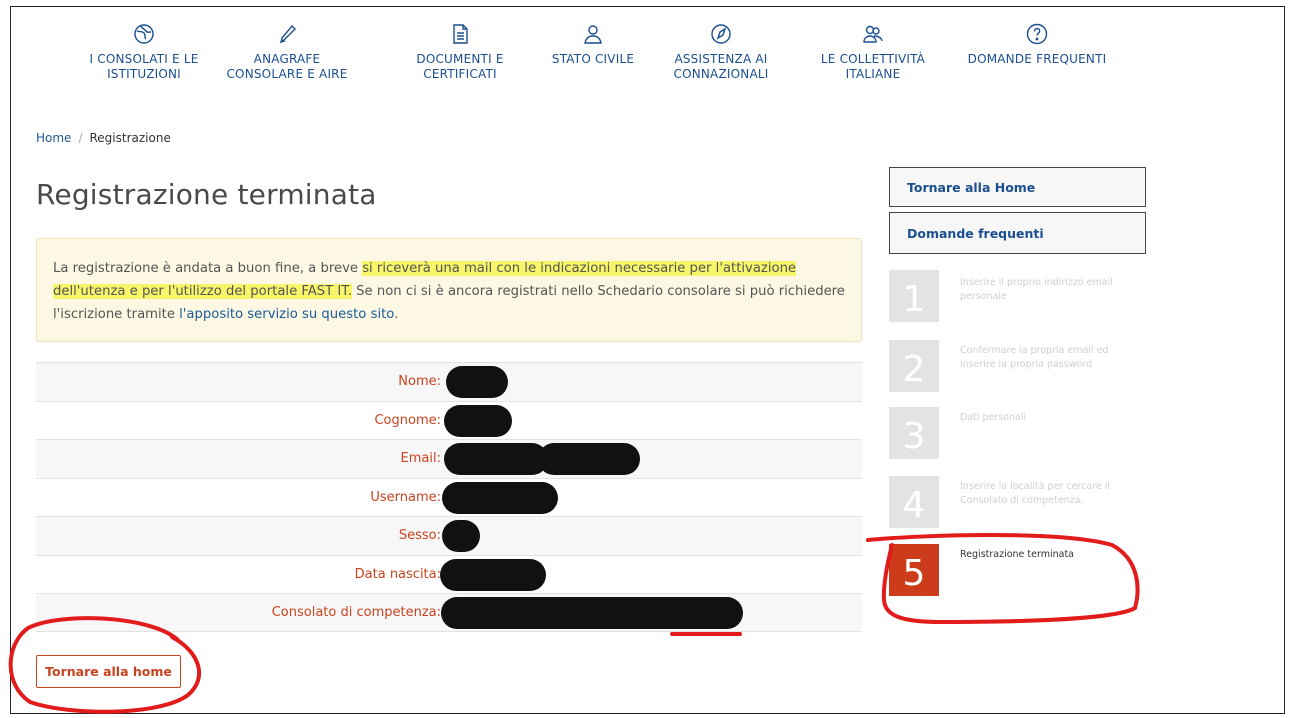 This screenshot has width=1295, height=718. What do you see at coordinates (460, 34) in the screenshot?
I see `document-icon` at bounding box center [460, 34].